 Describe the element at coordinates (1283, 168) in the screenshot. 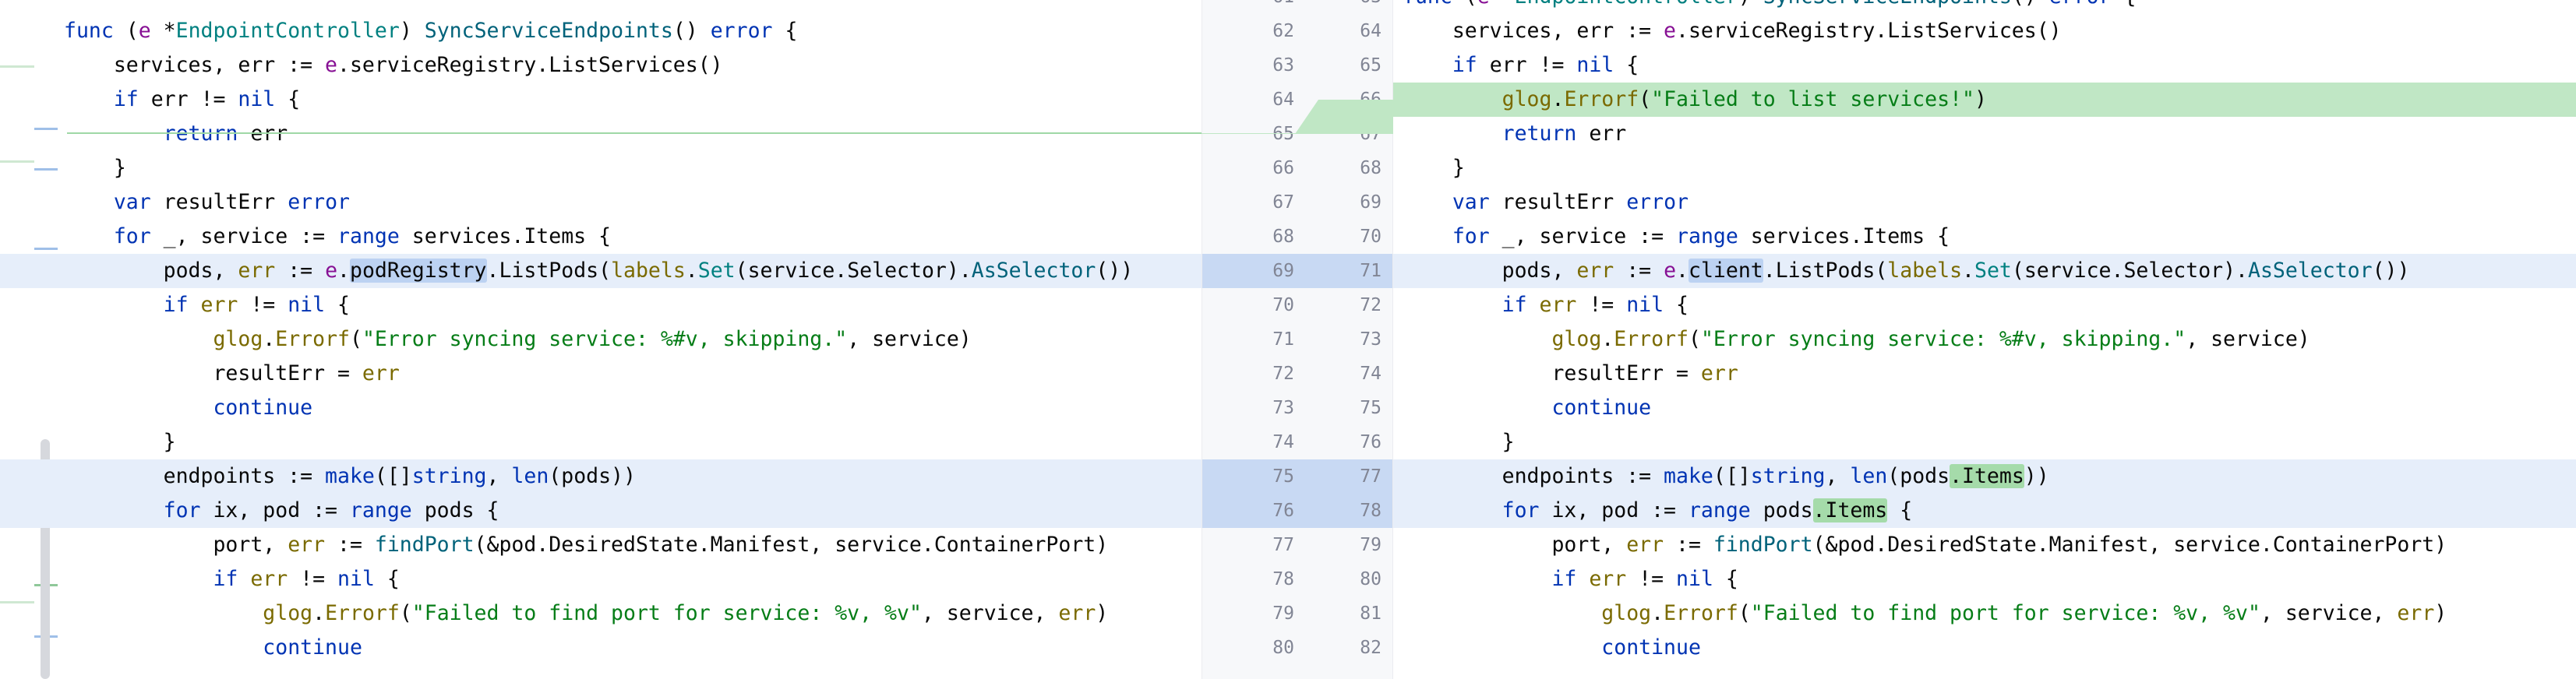

I see `left-line-number: 66` at that location.